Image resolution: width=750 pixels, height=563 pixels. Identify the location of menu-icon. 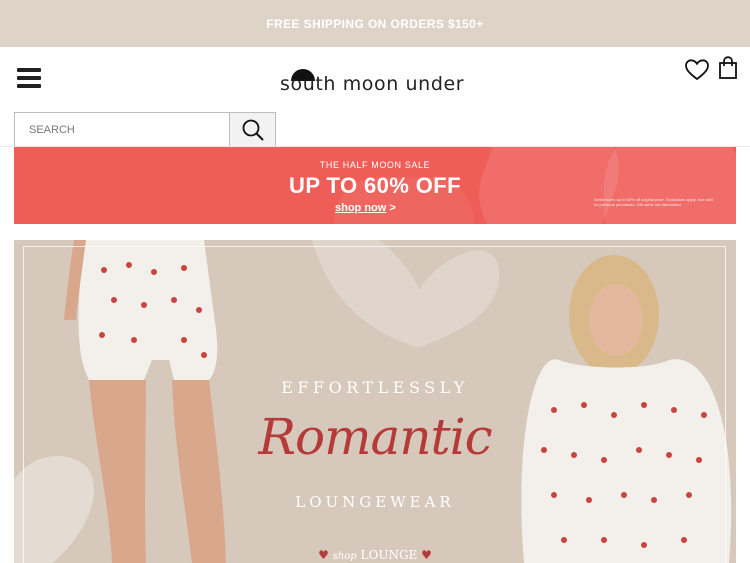
(29, 78).